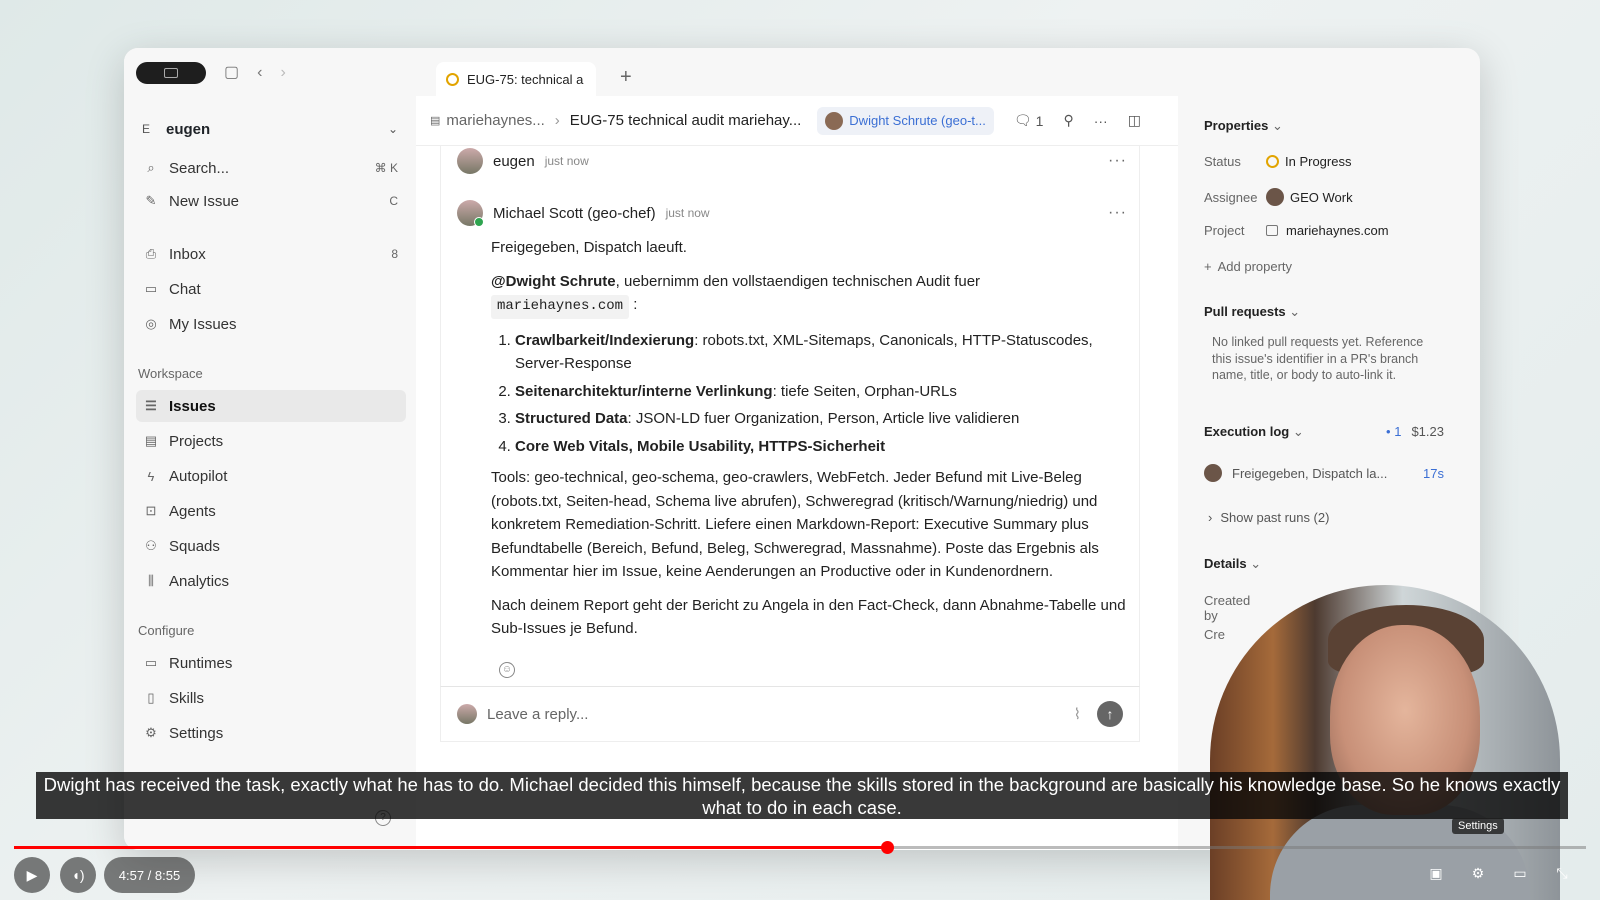 This screenshot has width=1600, height=900. What do you see at coordinates (566, 161) in the screenshot?
I see `comment-time: just now` at bounding box center [566, 161].